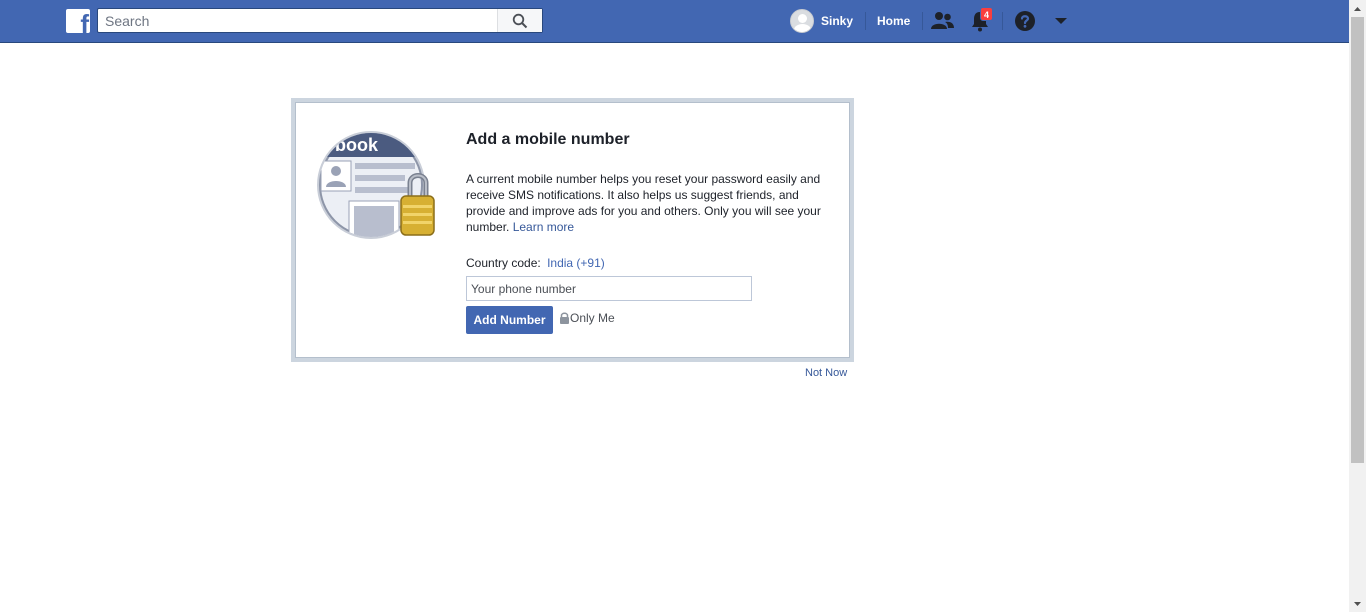 The image size is (1366, 612). Describe the element at coordinates (1357, 603) in the screenshot. I see `scroll-down-arrow-icon` at that location.